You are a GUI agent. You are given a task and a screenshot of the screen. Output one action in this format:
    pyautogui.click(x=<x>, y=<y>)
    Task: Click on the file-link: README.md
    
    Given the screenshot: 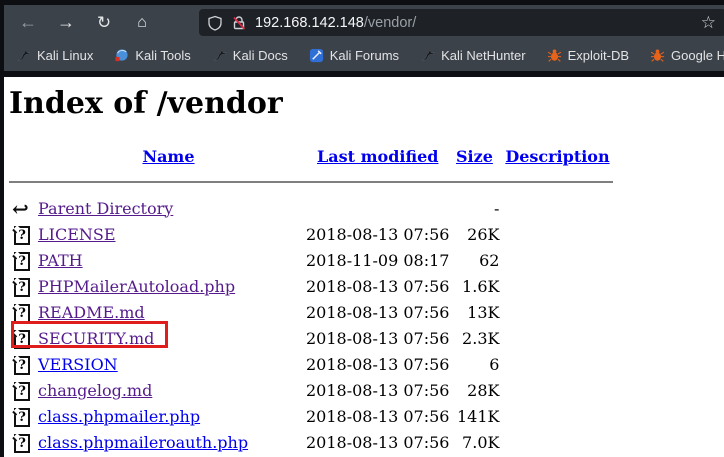 What is the action you would take?
    pyautogui.click(x=91, y=312)
    